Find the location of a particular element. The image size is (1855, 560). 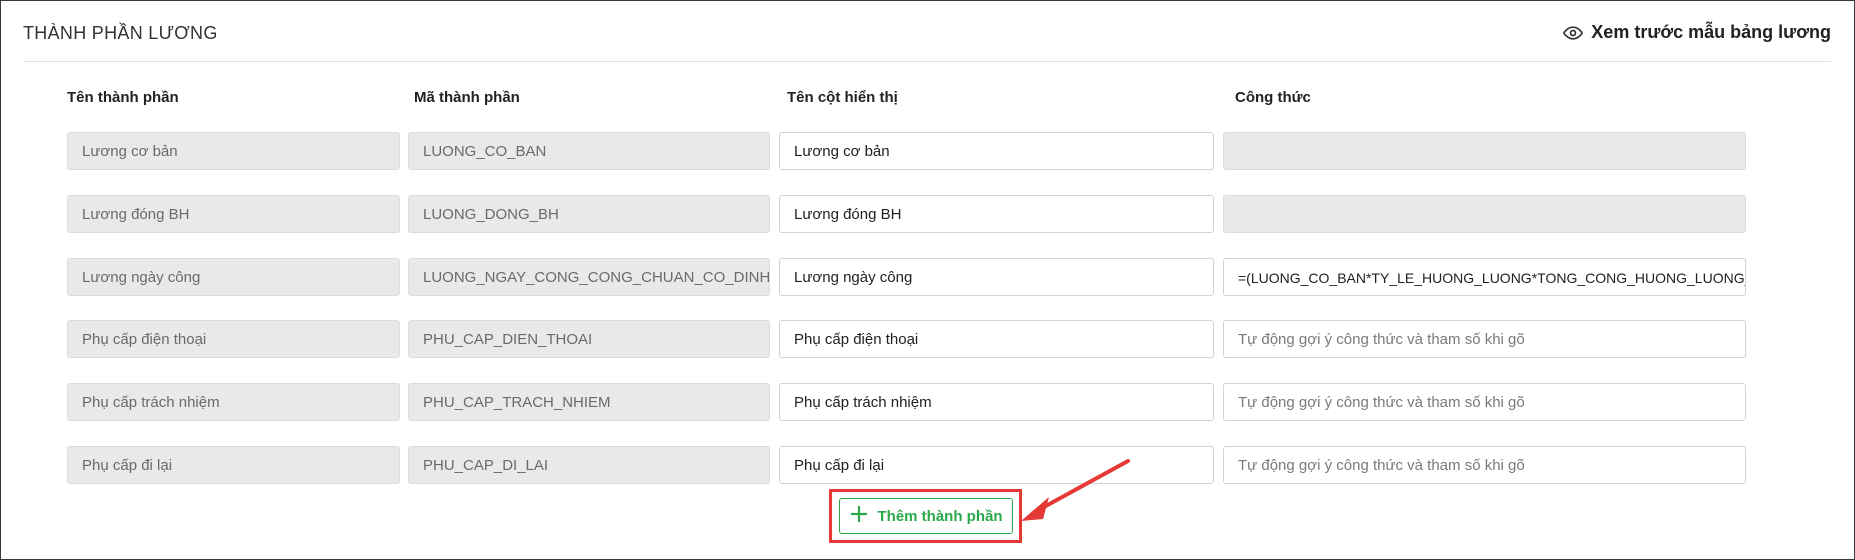

add-component-label: Thêm thành phần is located at coordinates (940, 516).